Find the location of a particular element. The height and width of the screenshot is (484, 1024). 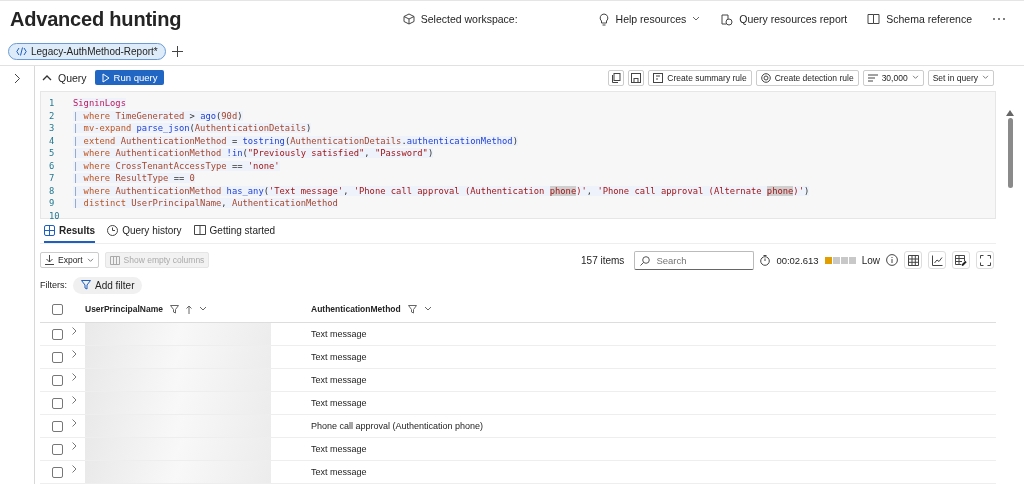

column-header: AuthenticationMethod is located at coordinates (356, 309).